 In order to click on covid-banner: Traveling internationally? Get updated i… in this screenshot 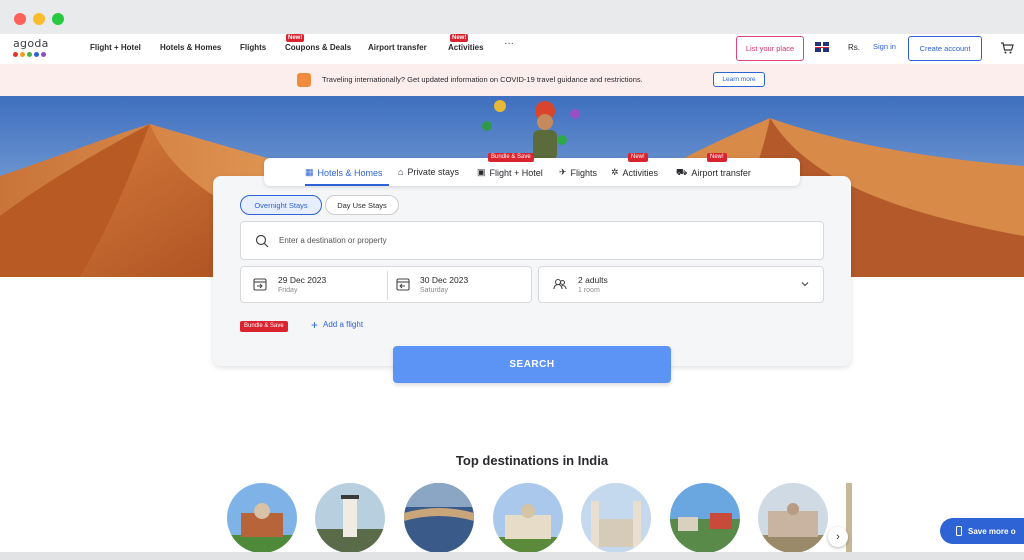, I will do `click(512, 80)`.